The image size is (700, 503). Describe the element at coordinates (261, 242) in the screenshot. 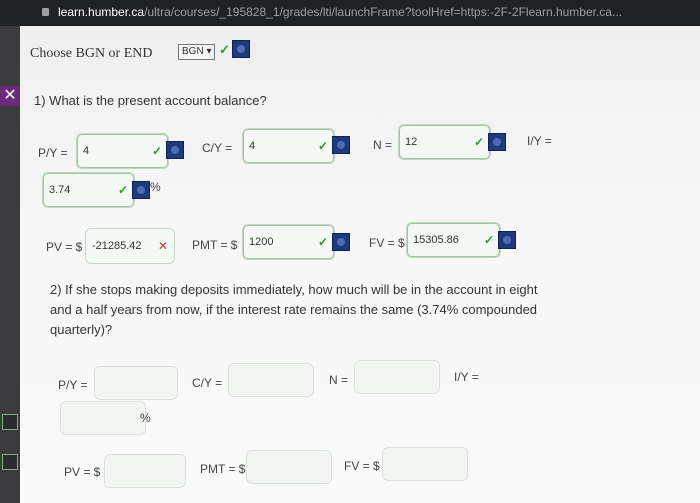

I see `pmt-value: 1200` at that location.